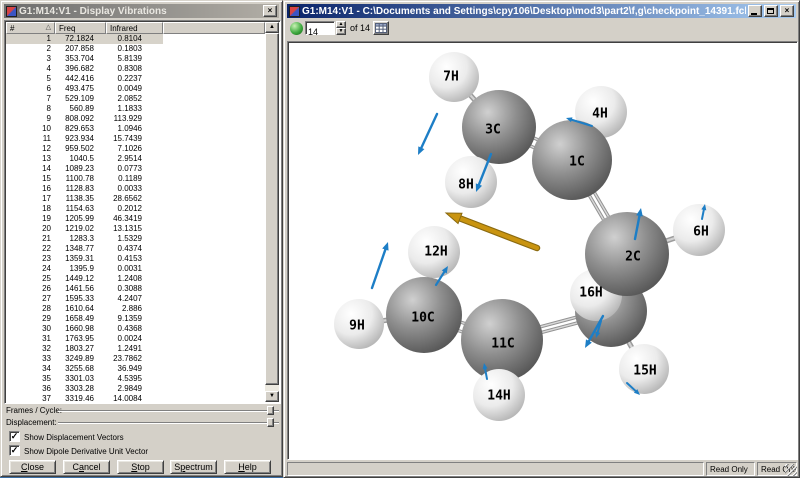  Describe the element at coordinates (86, 451) in the screenshot. I see `show-dipole-label: Show Dipole Derivative Unit Vector` at that location.